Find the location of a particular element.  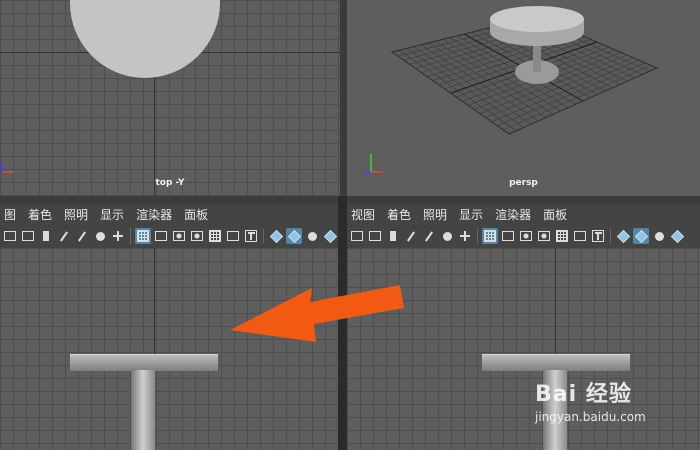

smooth-shade-icon-glyph is located at coordinates (641, 236).